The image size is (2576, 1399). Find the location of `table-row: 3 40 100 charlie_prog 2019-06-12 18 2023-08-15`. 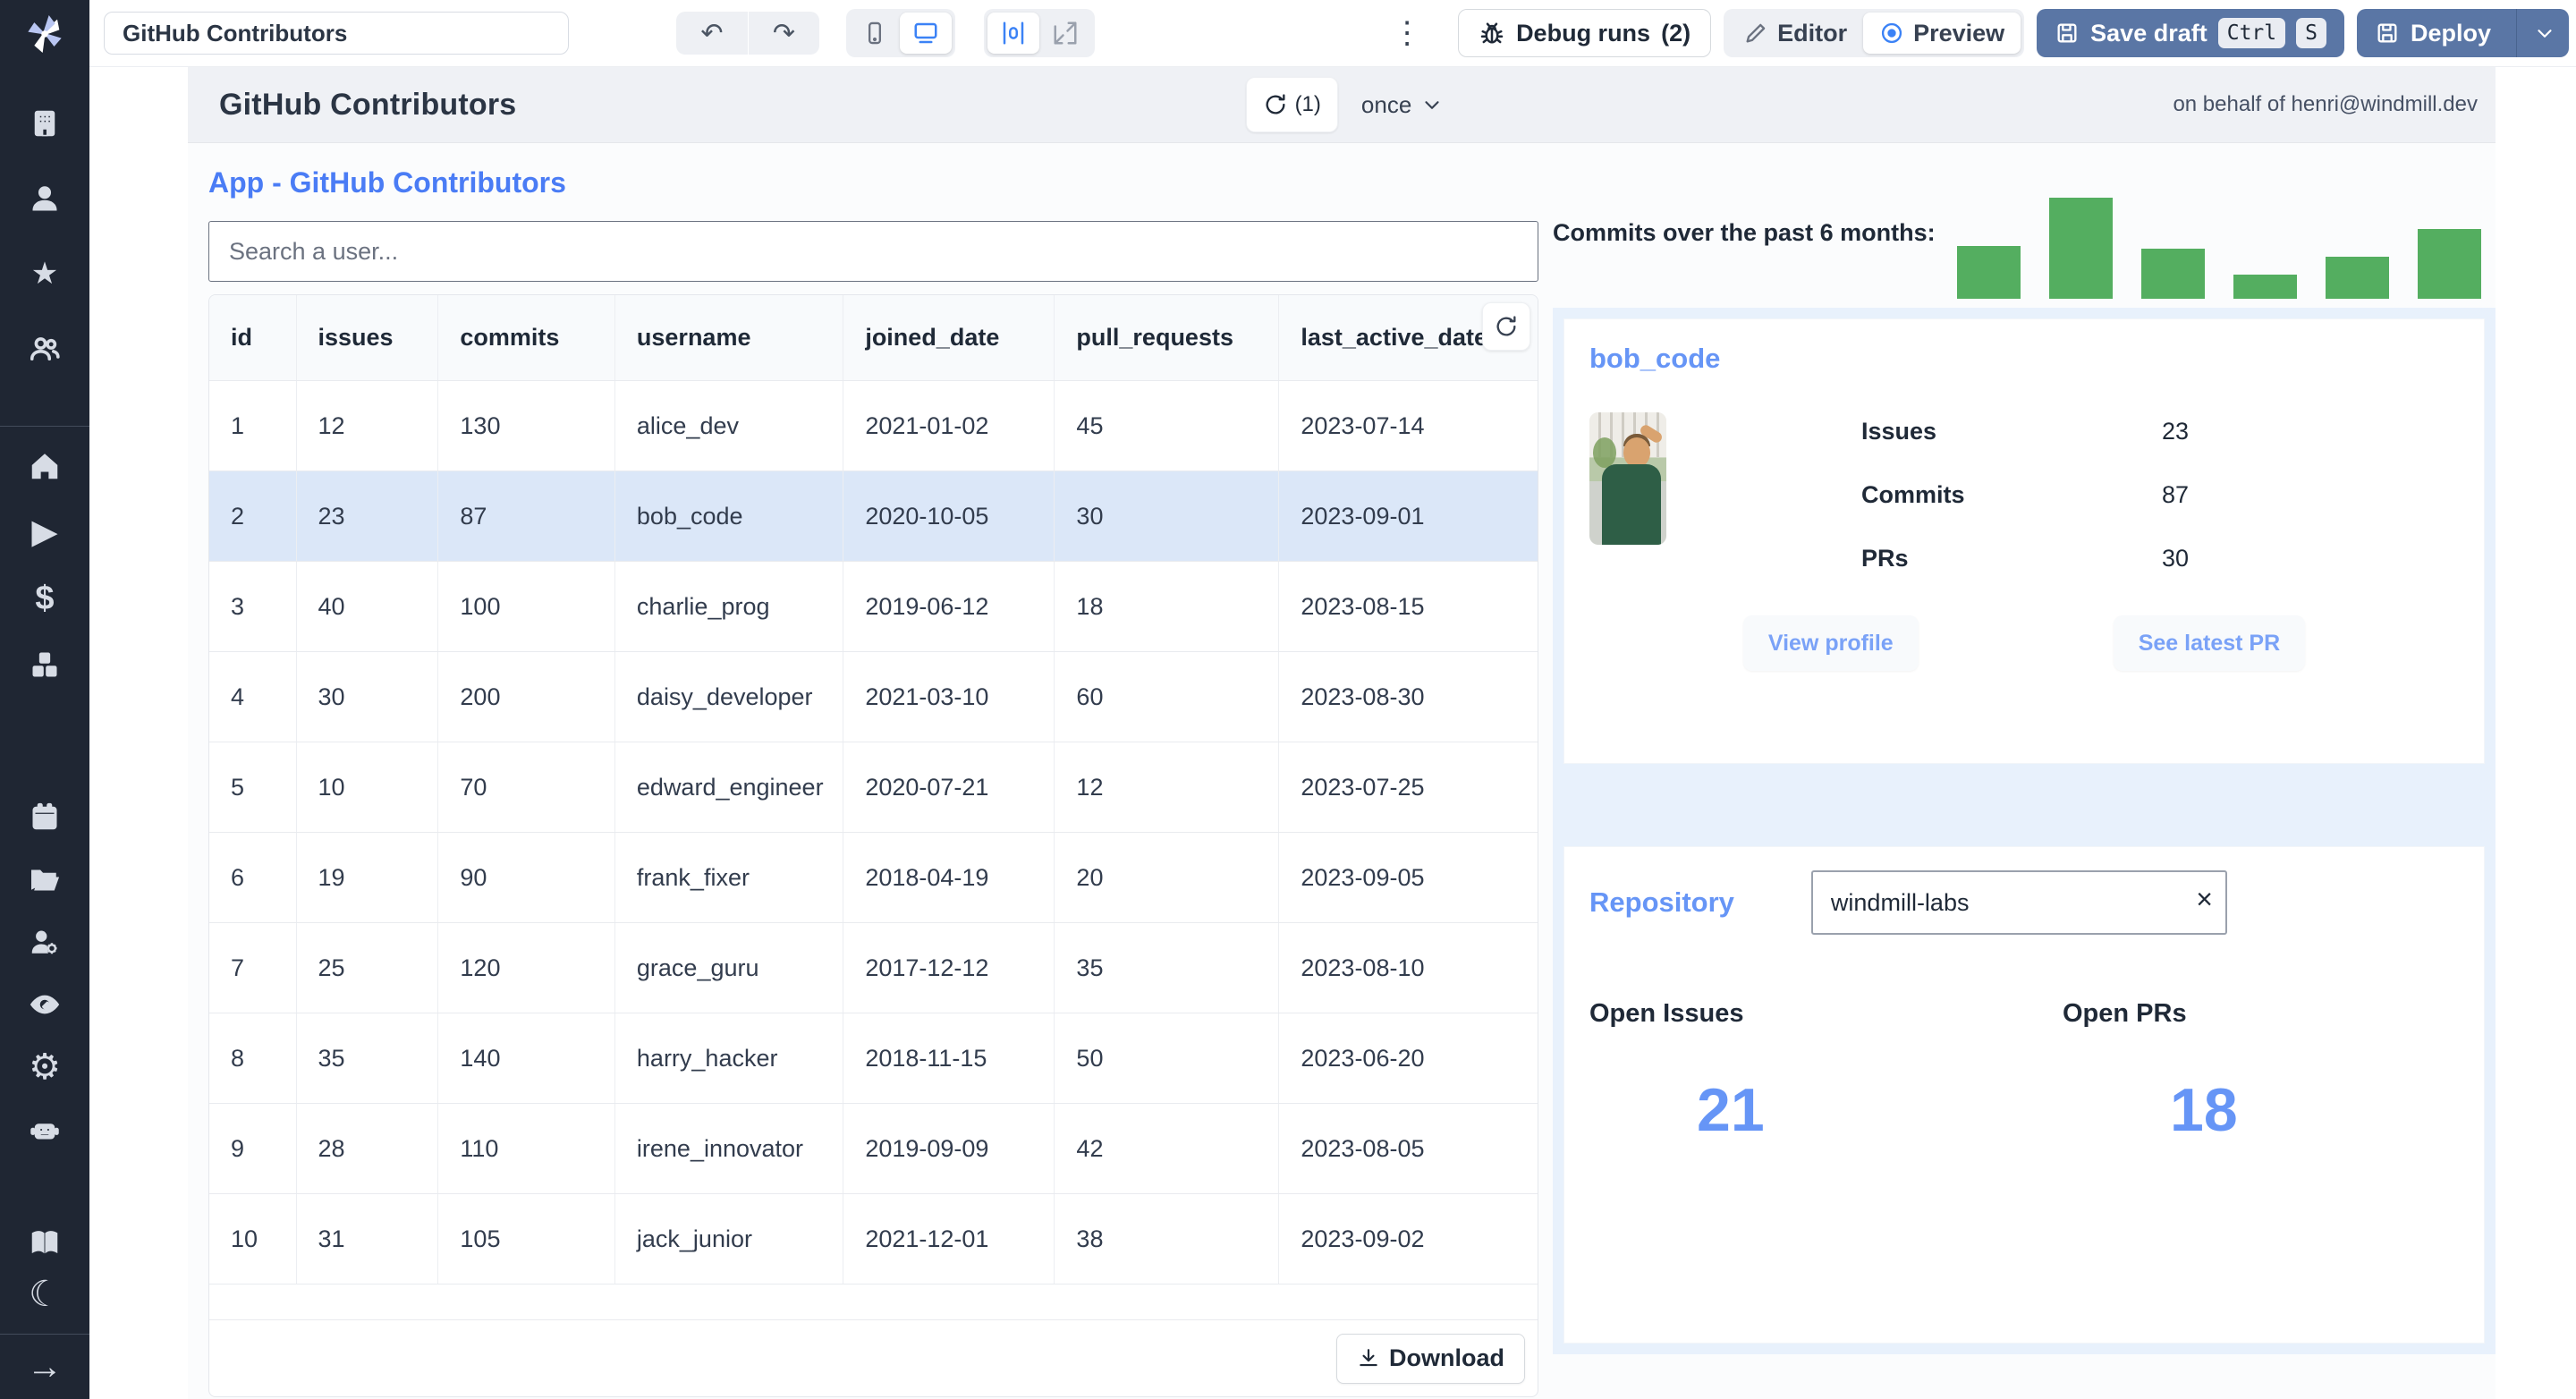

table-row: 3 40 100 charlie_prog 2019-06-12 18 2023-08-15 is located at coordinates (873, 606).